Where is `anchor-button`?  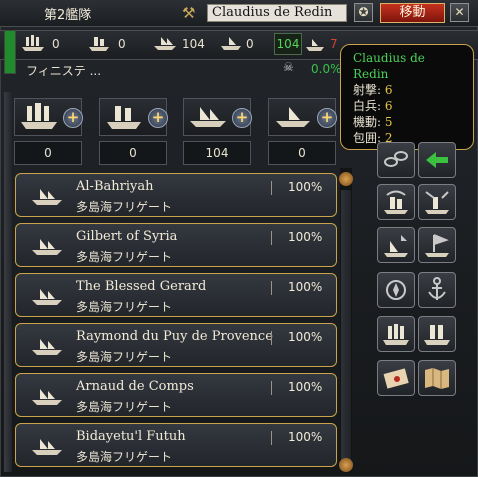 anchor-button is located at coordinates (437, 290).